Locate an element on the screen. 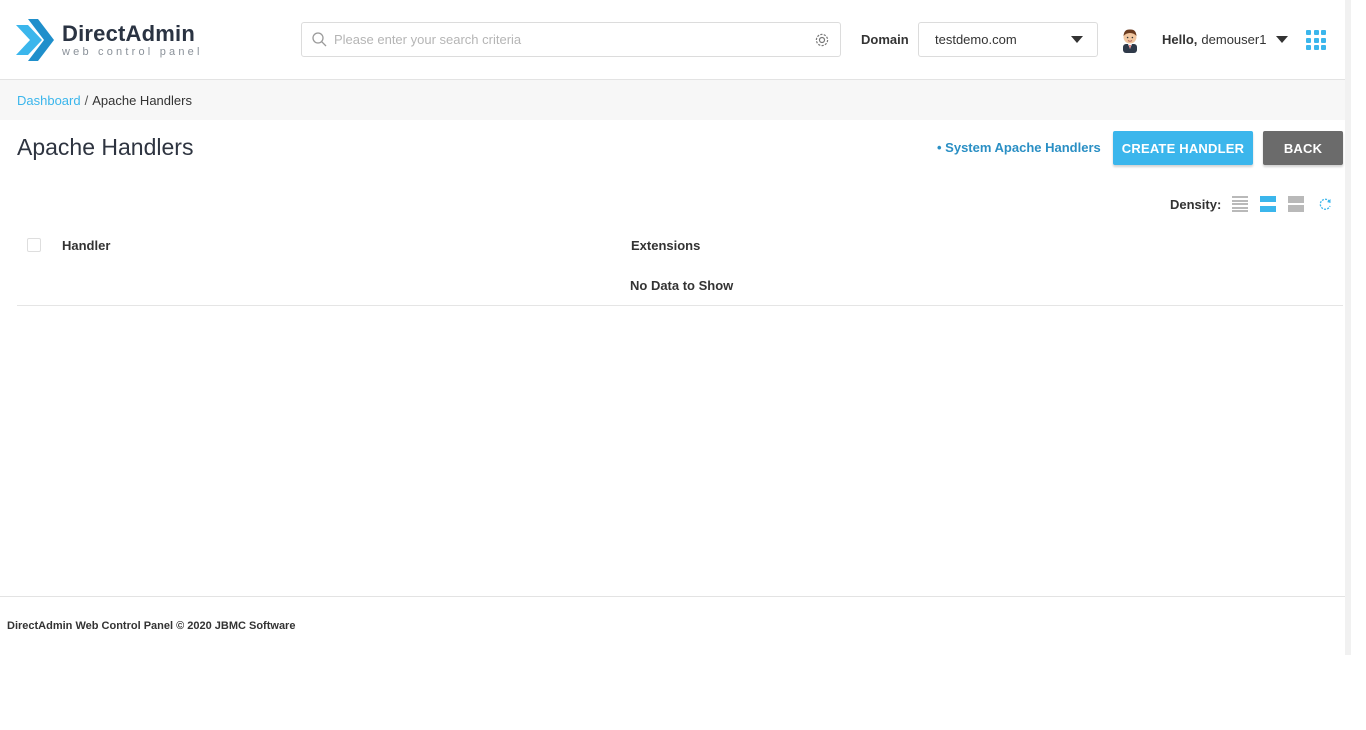 The width and height of the screenshot is (1366, 730). apps-grid-icon is located at coordinates (1316, 40).